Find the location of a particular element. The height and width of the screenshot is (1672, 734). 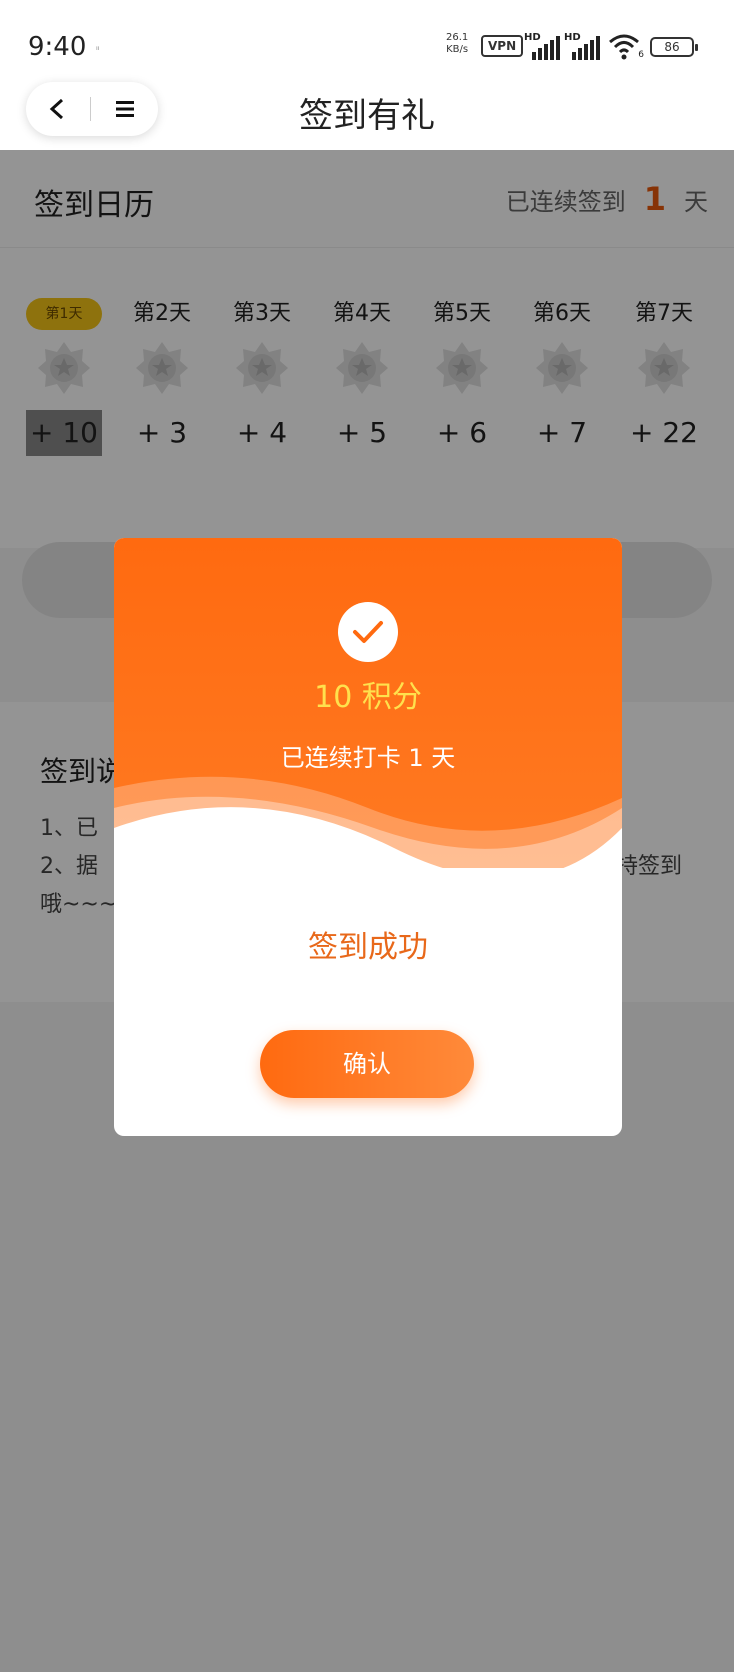

network-speed-value: 26.1 is located at coordinates (457, 37).